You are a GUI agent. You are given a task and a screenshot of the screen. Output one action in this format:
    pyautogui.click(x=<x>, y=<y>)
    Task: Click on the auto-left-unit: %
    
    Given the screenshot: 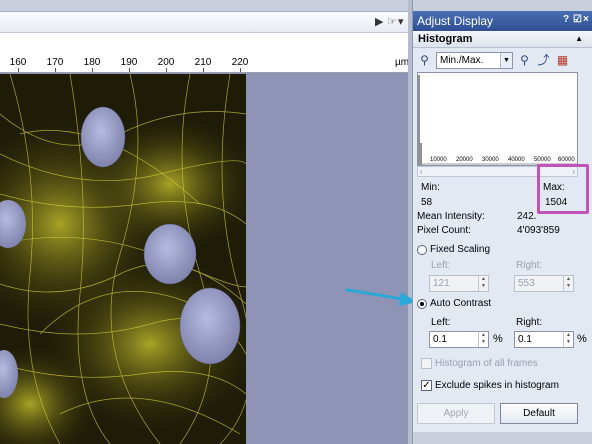 What is the action you would take?
    pyautogui.click(x=498, y=339)
    